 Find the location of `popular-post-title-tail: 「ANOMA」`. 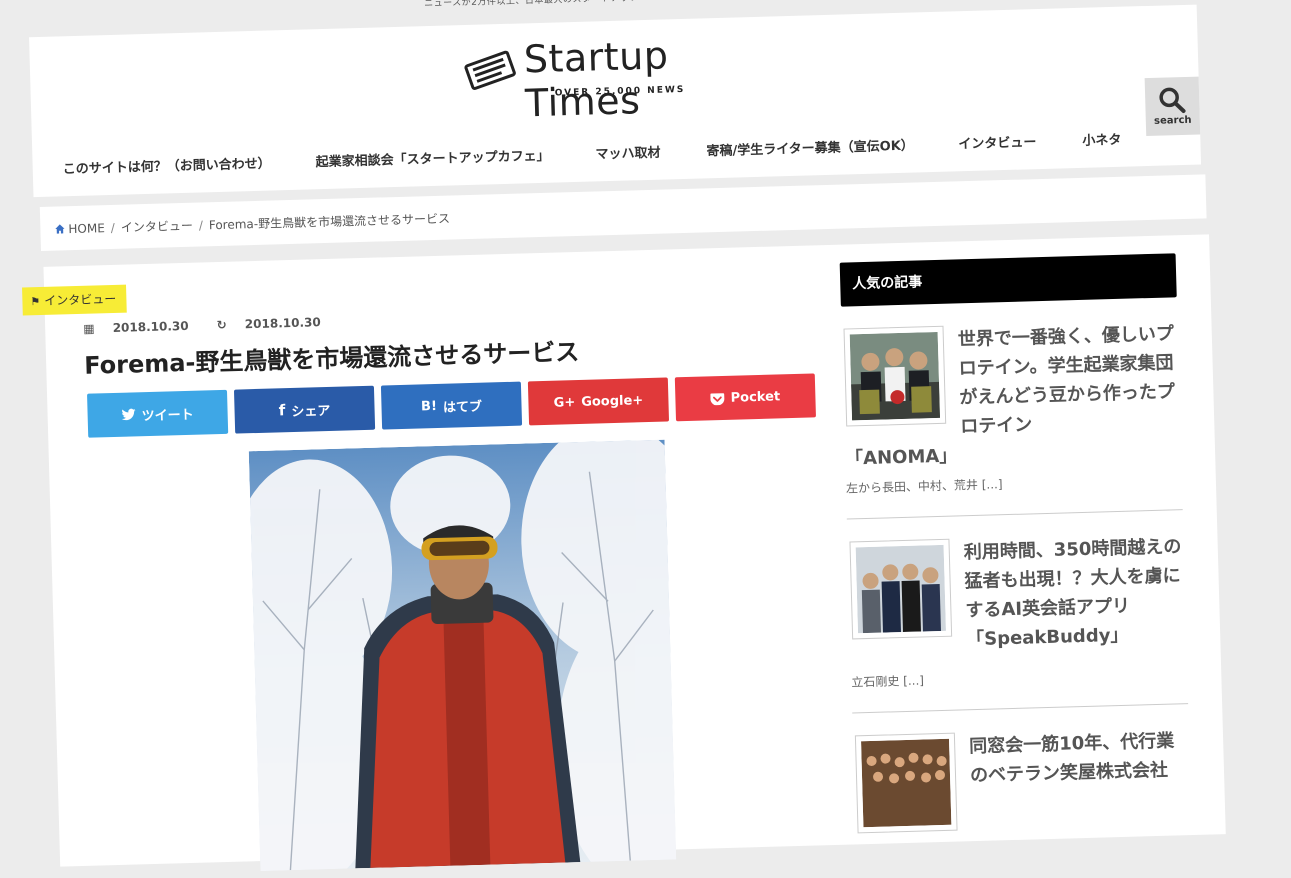

popular-post-title-tail: 「ANOMA」 is located at coordinates (1013, 454).